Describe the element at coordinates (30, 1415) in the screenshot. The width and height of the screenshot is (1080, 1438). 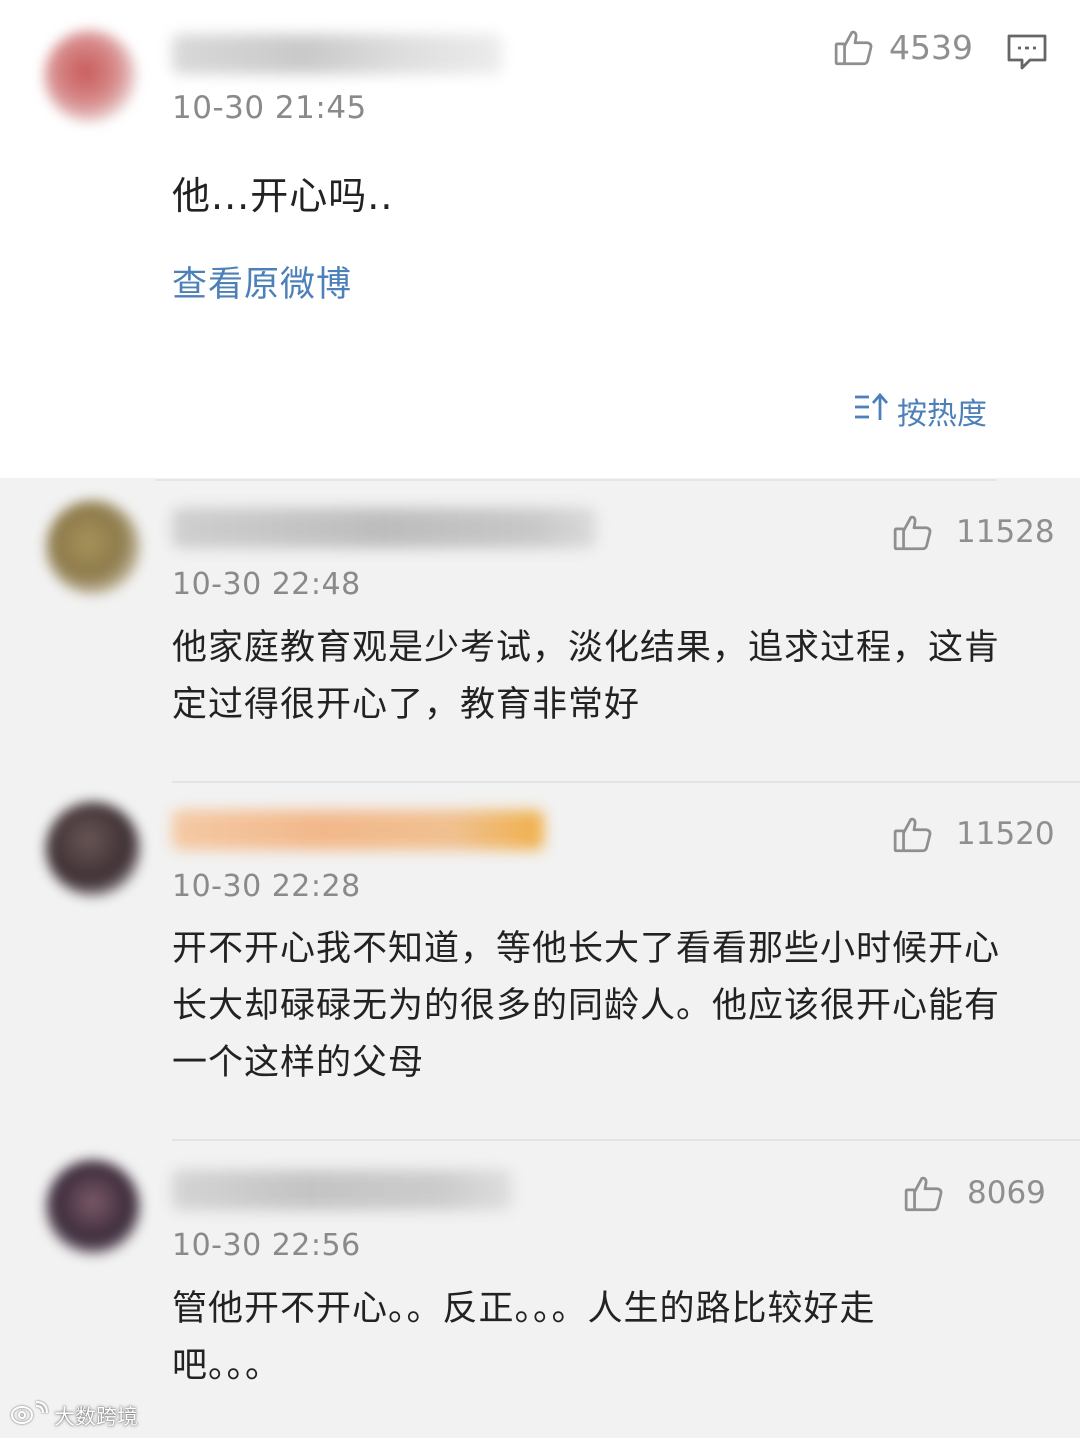
I see `weibo-logo-icon` at that location.